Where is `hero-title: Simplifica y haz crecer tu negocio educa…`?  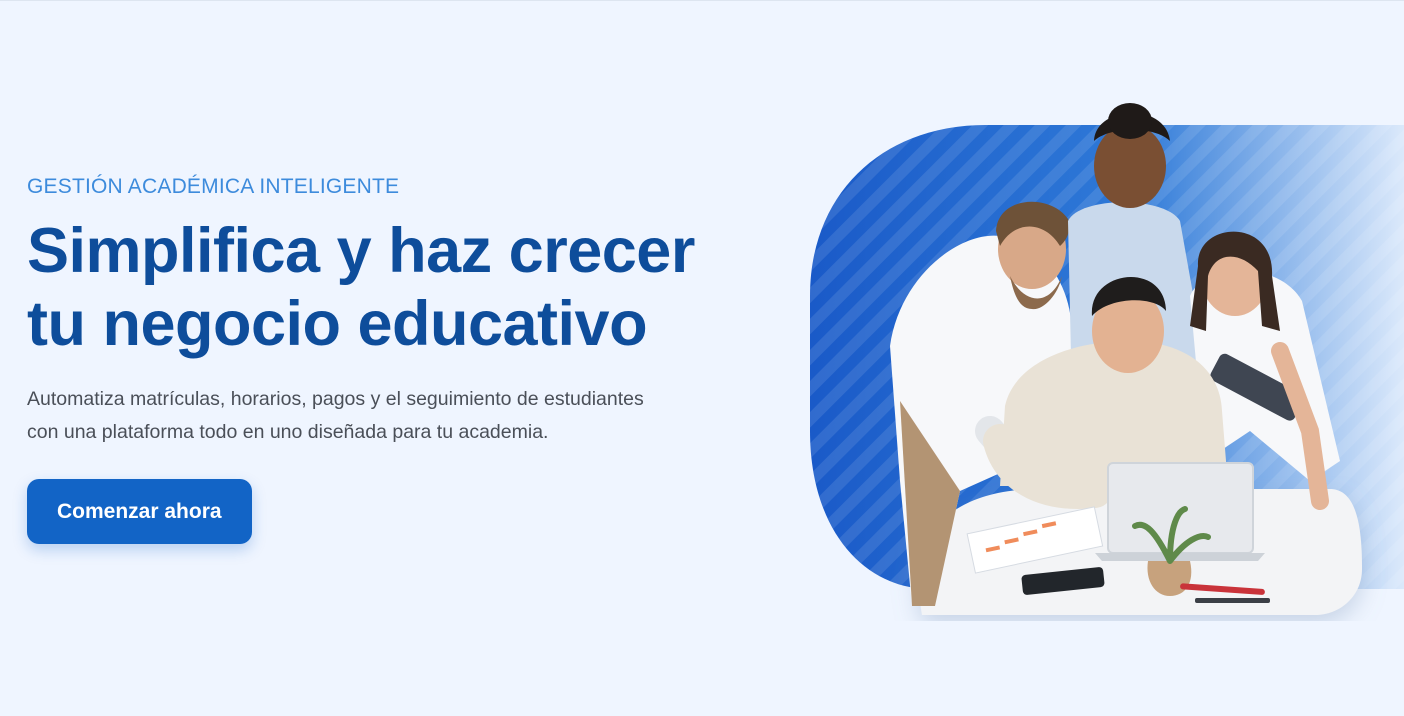 hero-title: Simplifica y haz crecer tu negocio educa… is located at coordinates (387, 288).